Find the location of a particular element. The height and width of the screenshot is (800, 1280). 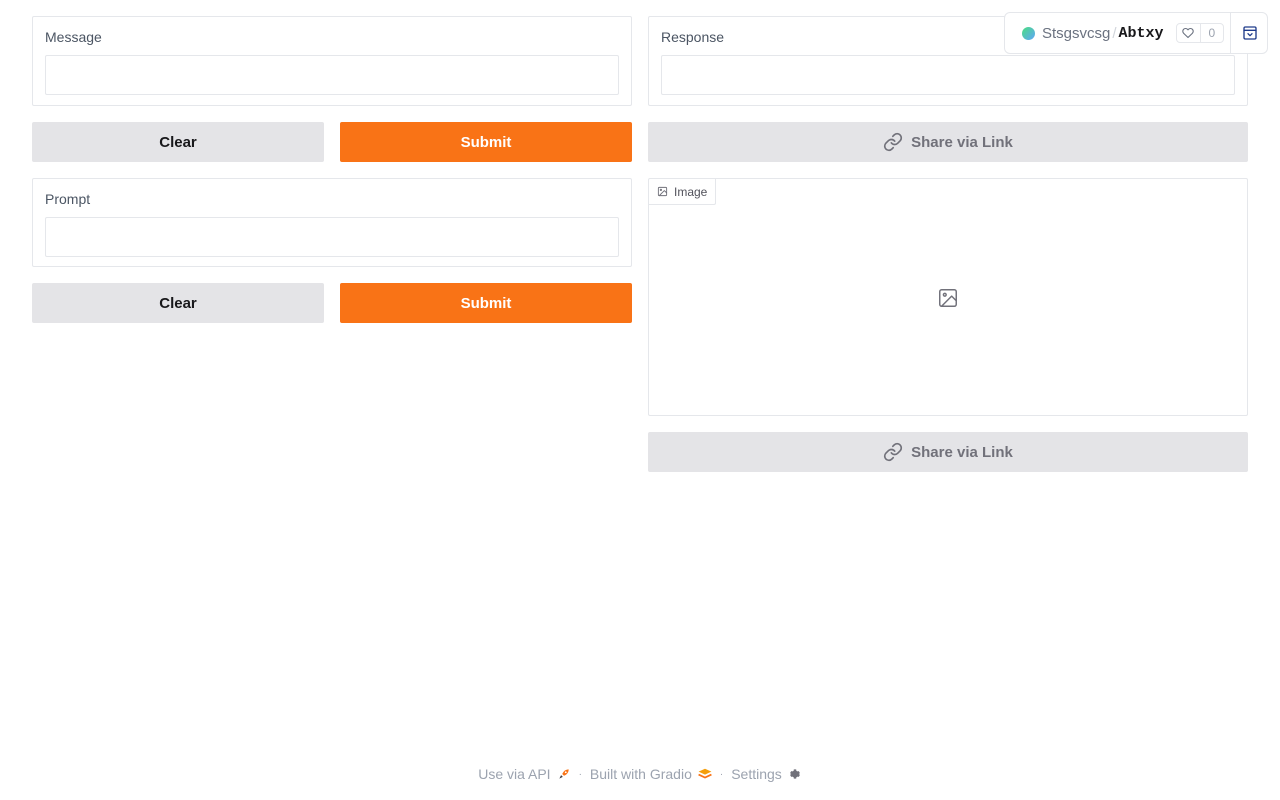

settings-label: Settings is located at coordinates (756, 774).